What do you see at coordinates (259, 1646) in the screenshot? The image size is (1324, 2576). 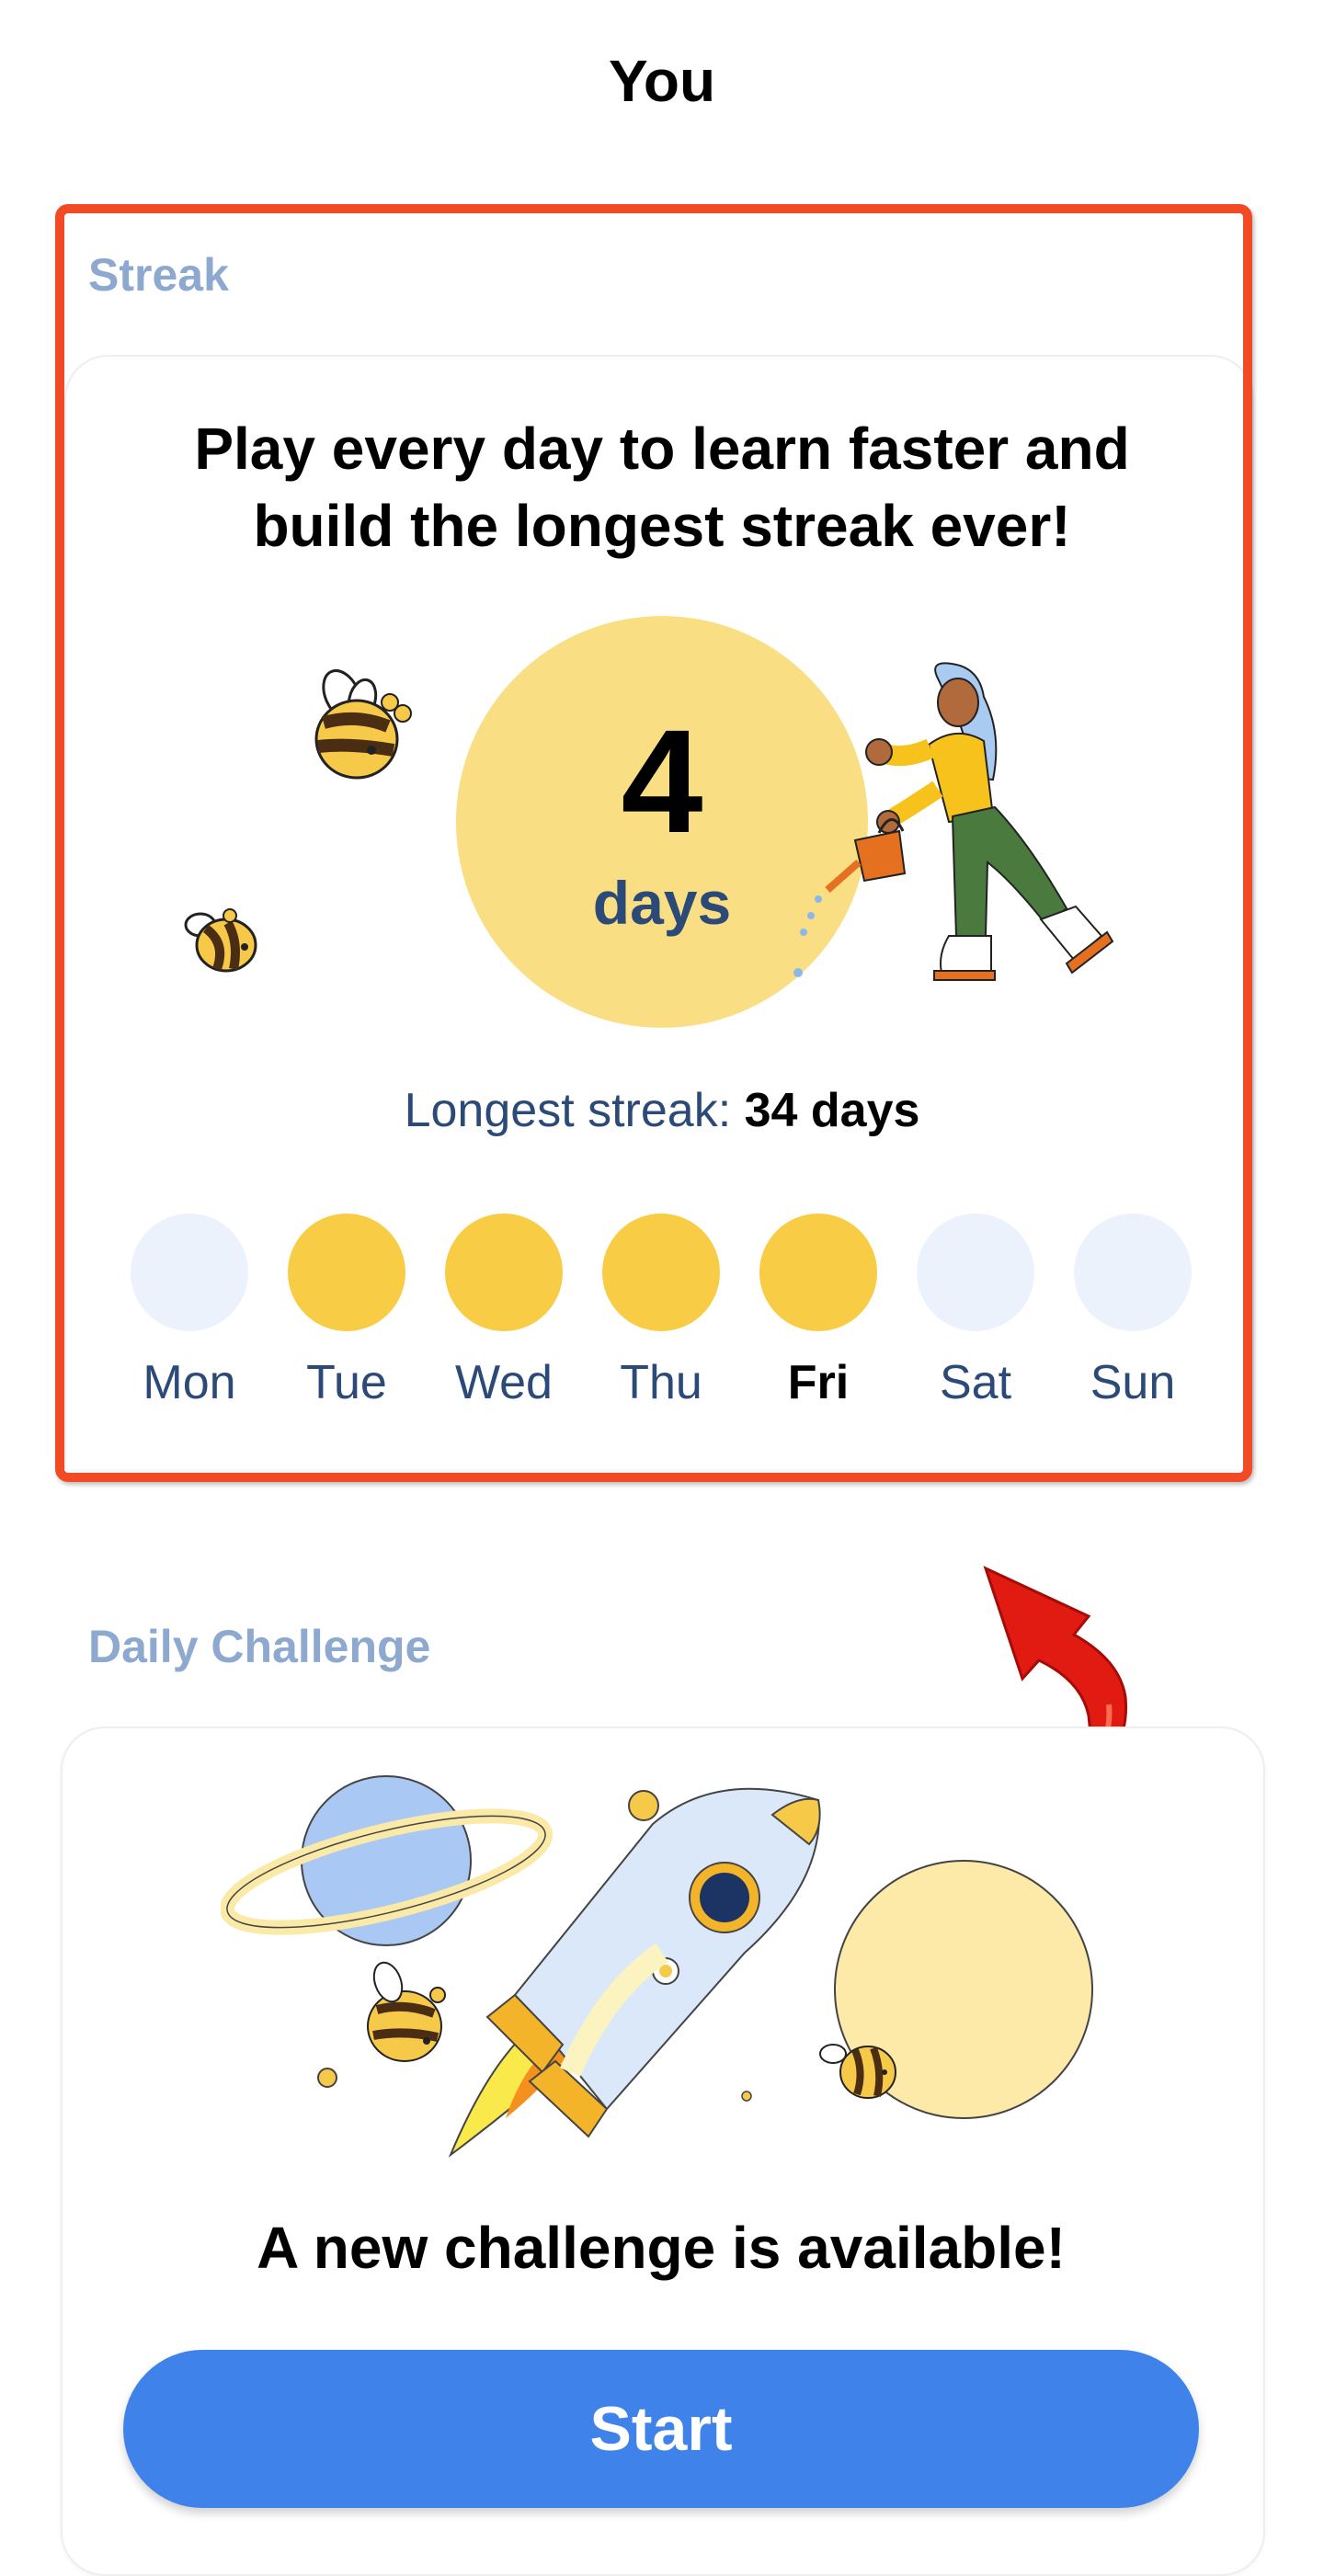 I see `daily-challenge-section-label: Daily Challenge` at bounding box center [259, 1646].